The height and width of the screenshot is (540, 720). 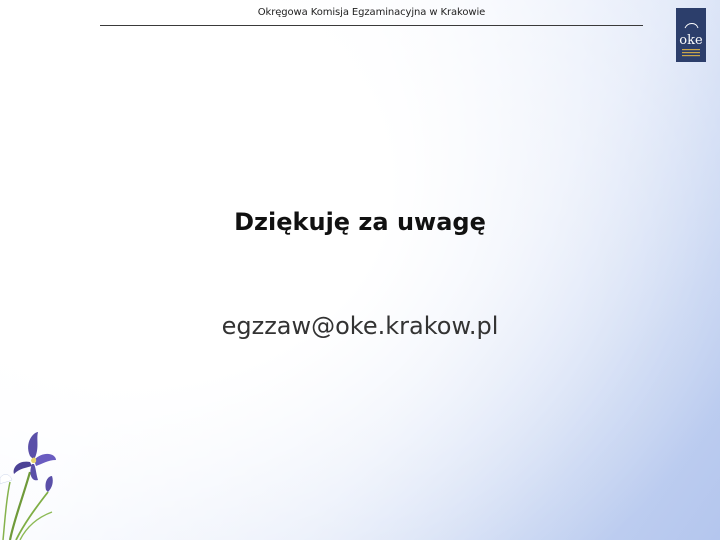 I want to click on header-divider, so click(x=371, y=25).